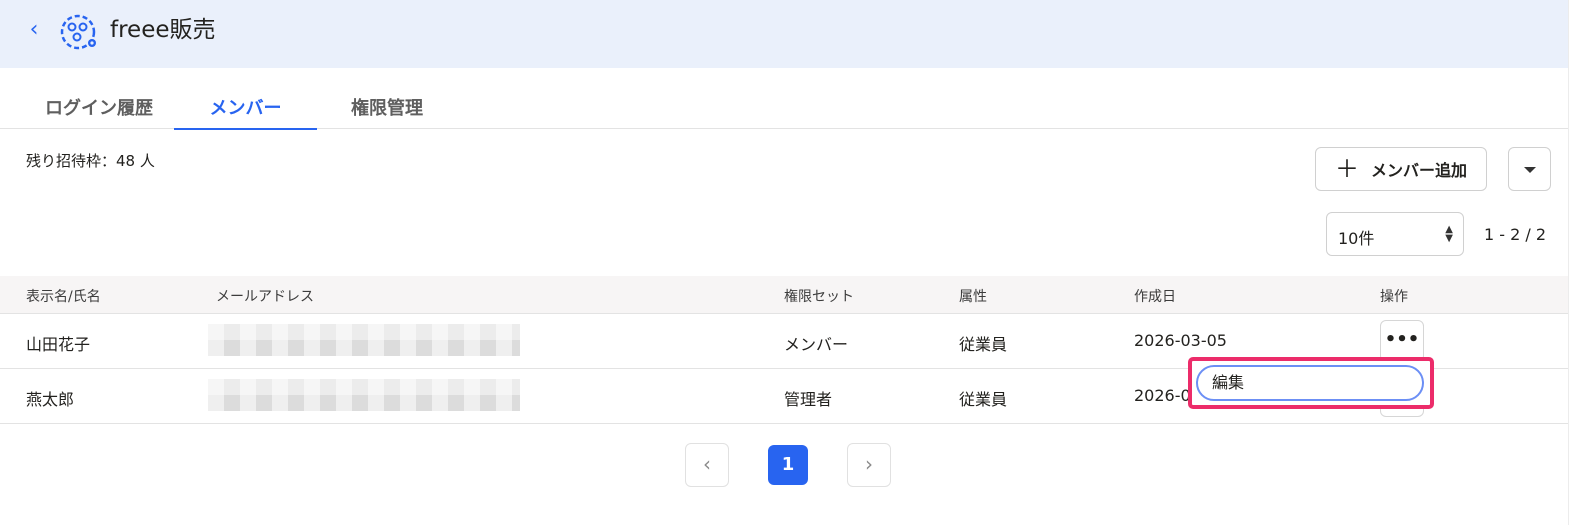 The image size is (1595, 525). Describe the element at coordinates (1515, 234) in the screenshot. I see `result-range: 1 - 2 / 2` at that location.